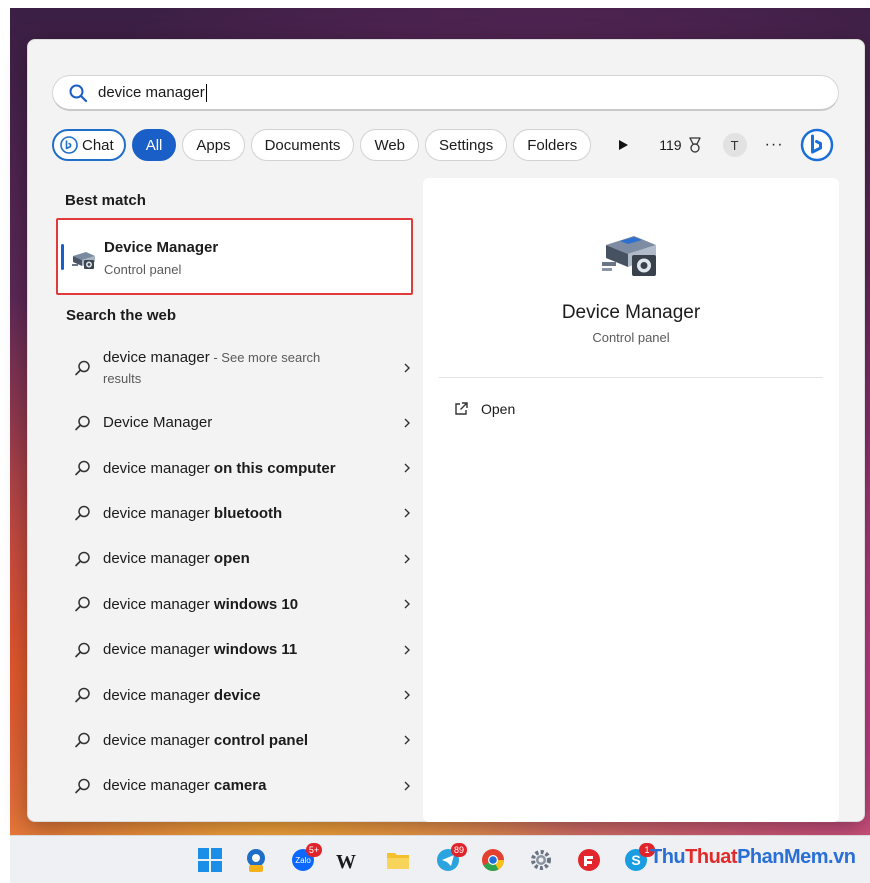  I want to click on web-result-item: Device Manager, so click(235, 422).